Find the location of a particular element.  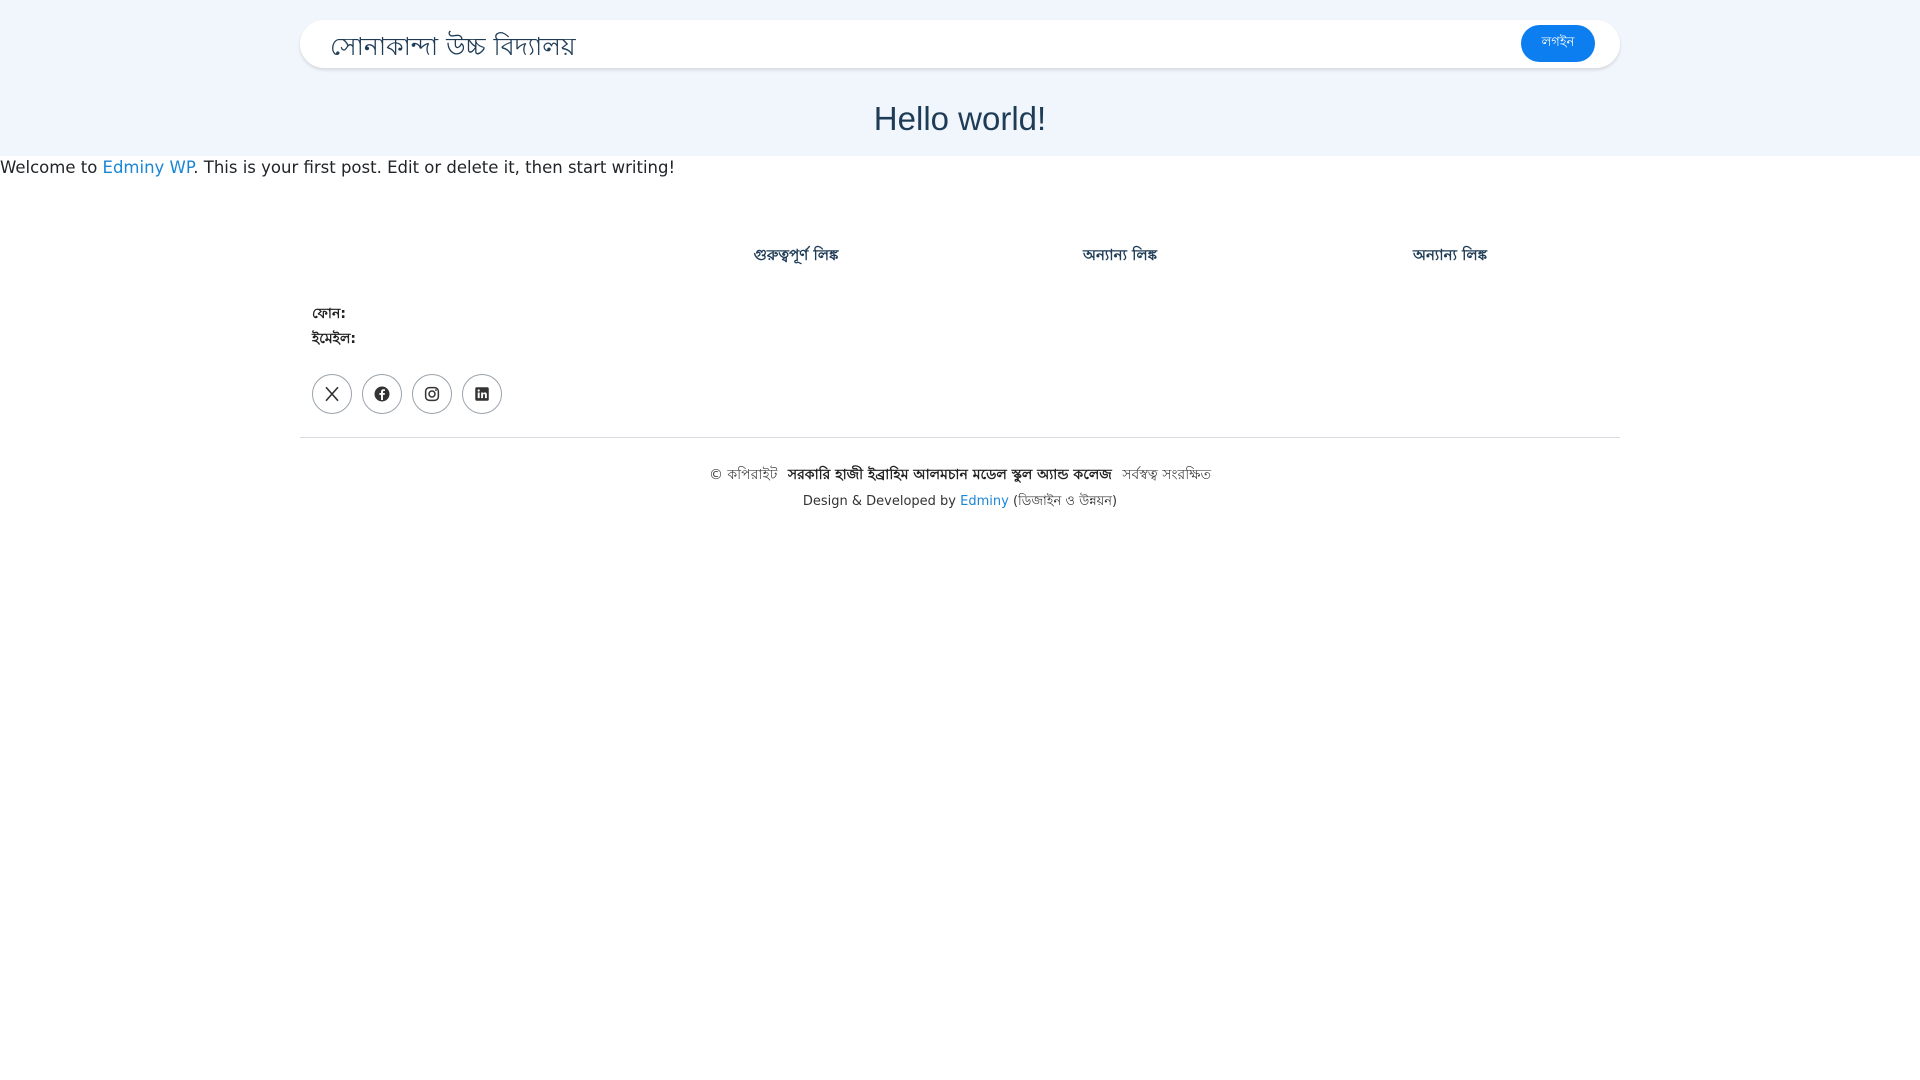

site-title: সোনাকান্দা উচ্চ বিদ্যালয় is located at coordinates (453, 48).